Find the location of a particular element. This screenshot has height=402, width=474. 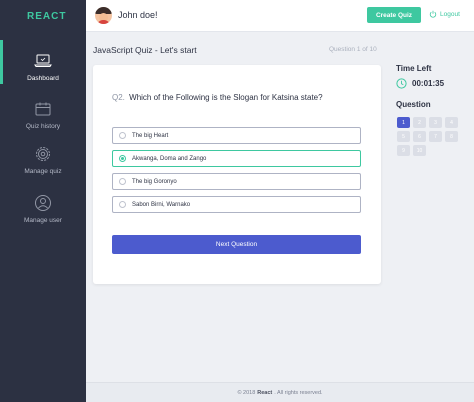

option-label: The big Goronyo is located at coordinates (154, 181).